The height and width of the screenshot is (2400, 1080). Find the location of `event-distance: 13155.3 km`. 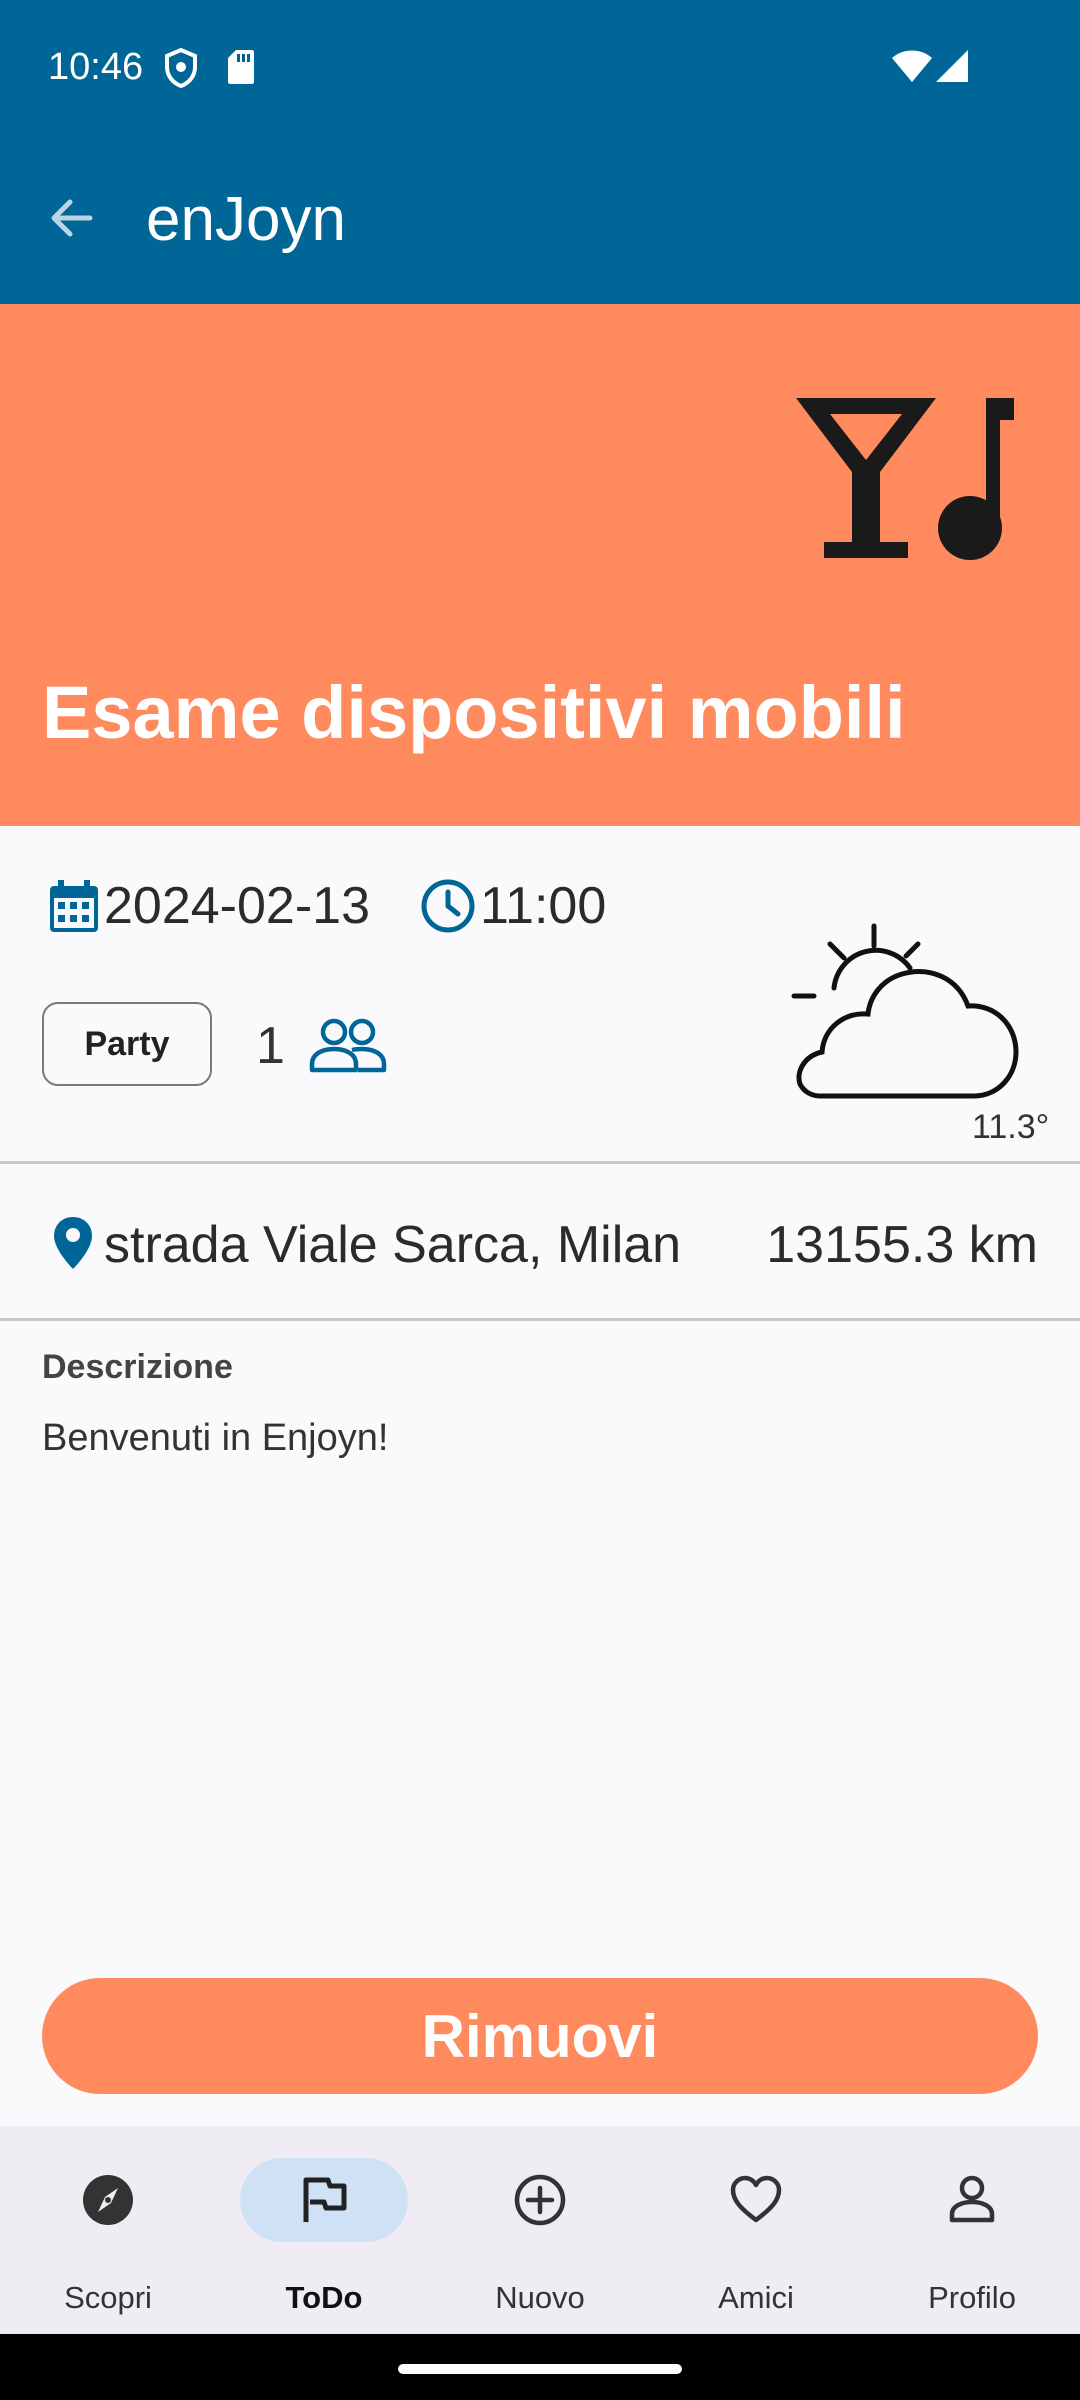

event-distance: 13155.3 km is located at coordinates (902, 1245).